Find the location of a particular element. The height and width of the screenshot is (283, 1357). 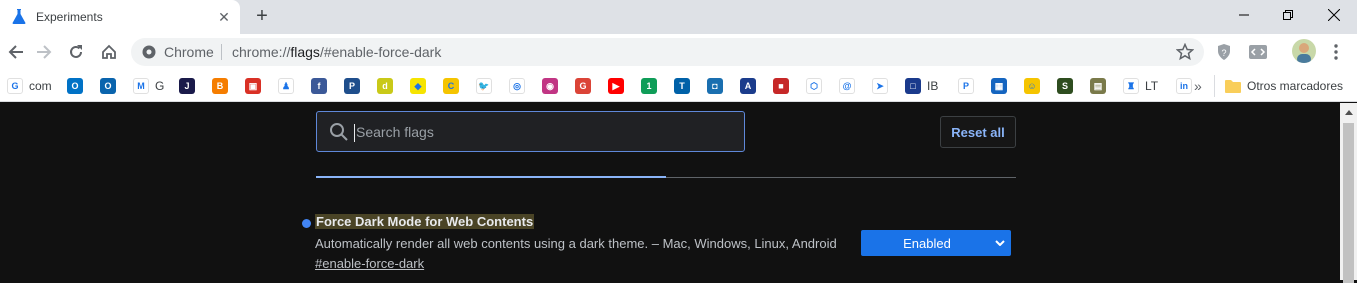

back-button is located at coordinates (16, 52).